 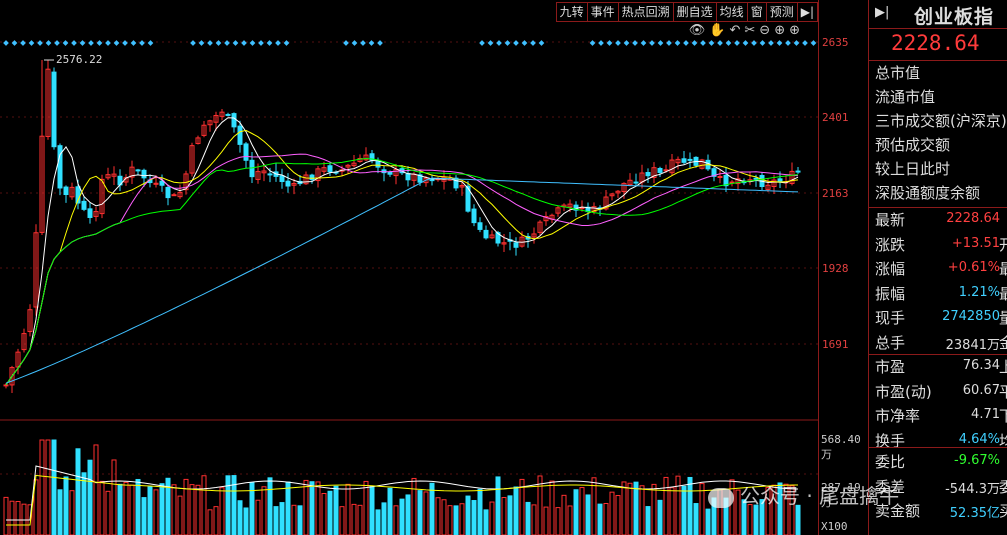 What do you see at coordinates (572, 12) in the screenshot?
I see `toolbar-item-0: 九转` at bounding box center [572, 12].